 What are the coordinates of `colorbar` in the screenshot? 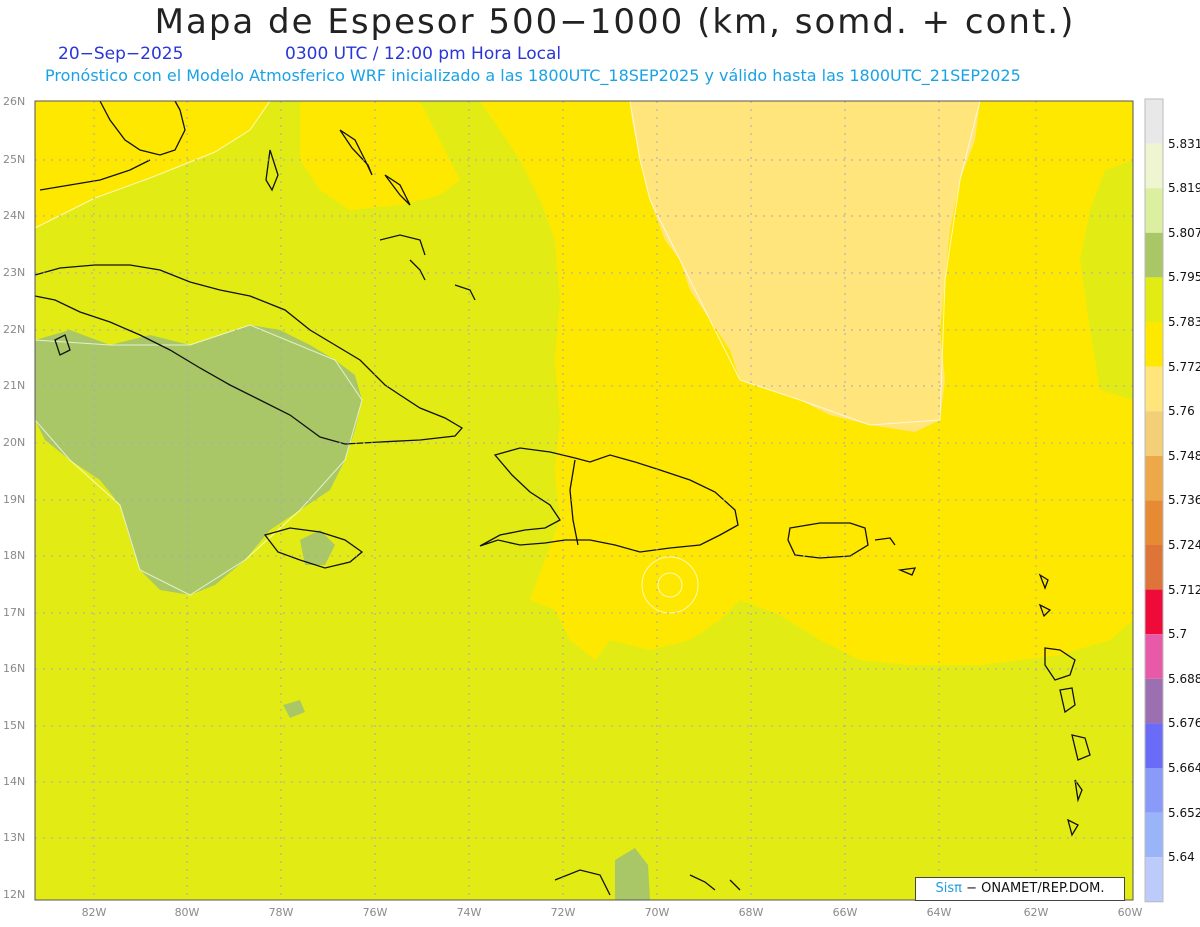 It's located at (1154, 500).